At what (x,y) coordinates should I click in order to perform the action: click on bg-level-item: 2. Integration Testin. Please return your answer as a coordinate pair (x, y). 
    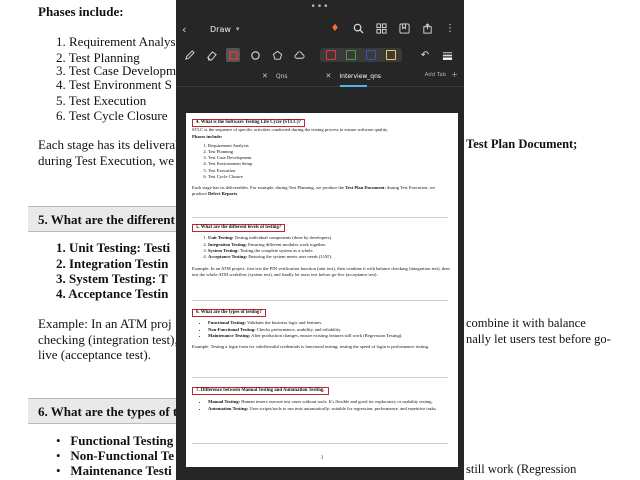
    Looking at the image, I should click on (112, 263).